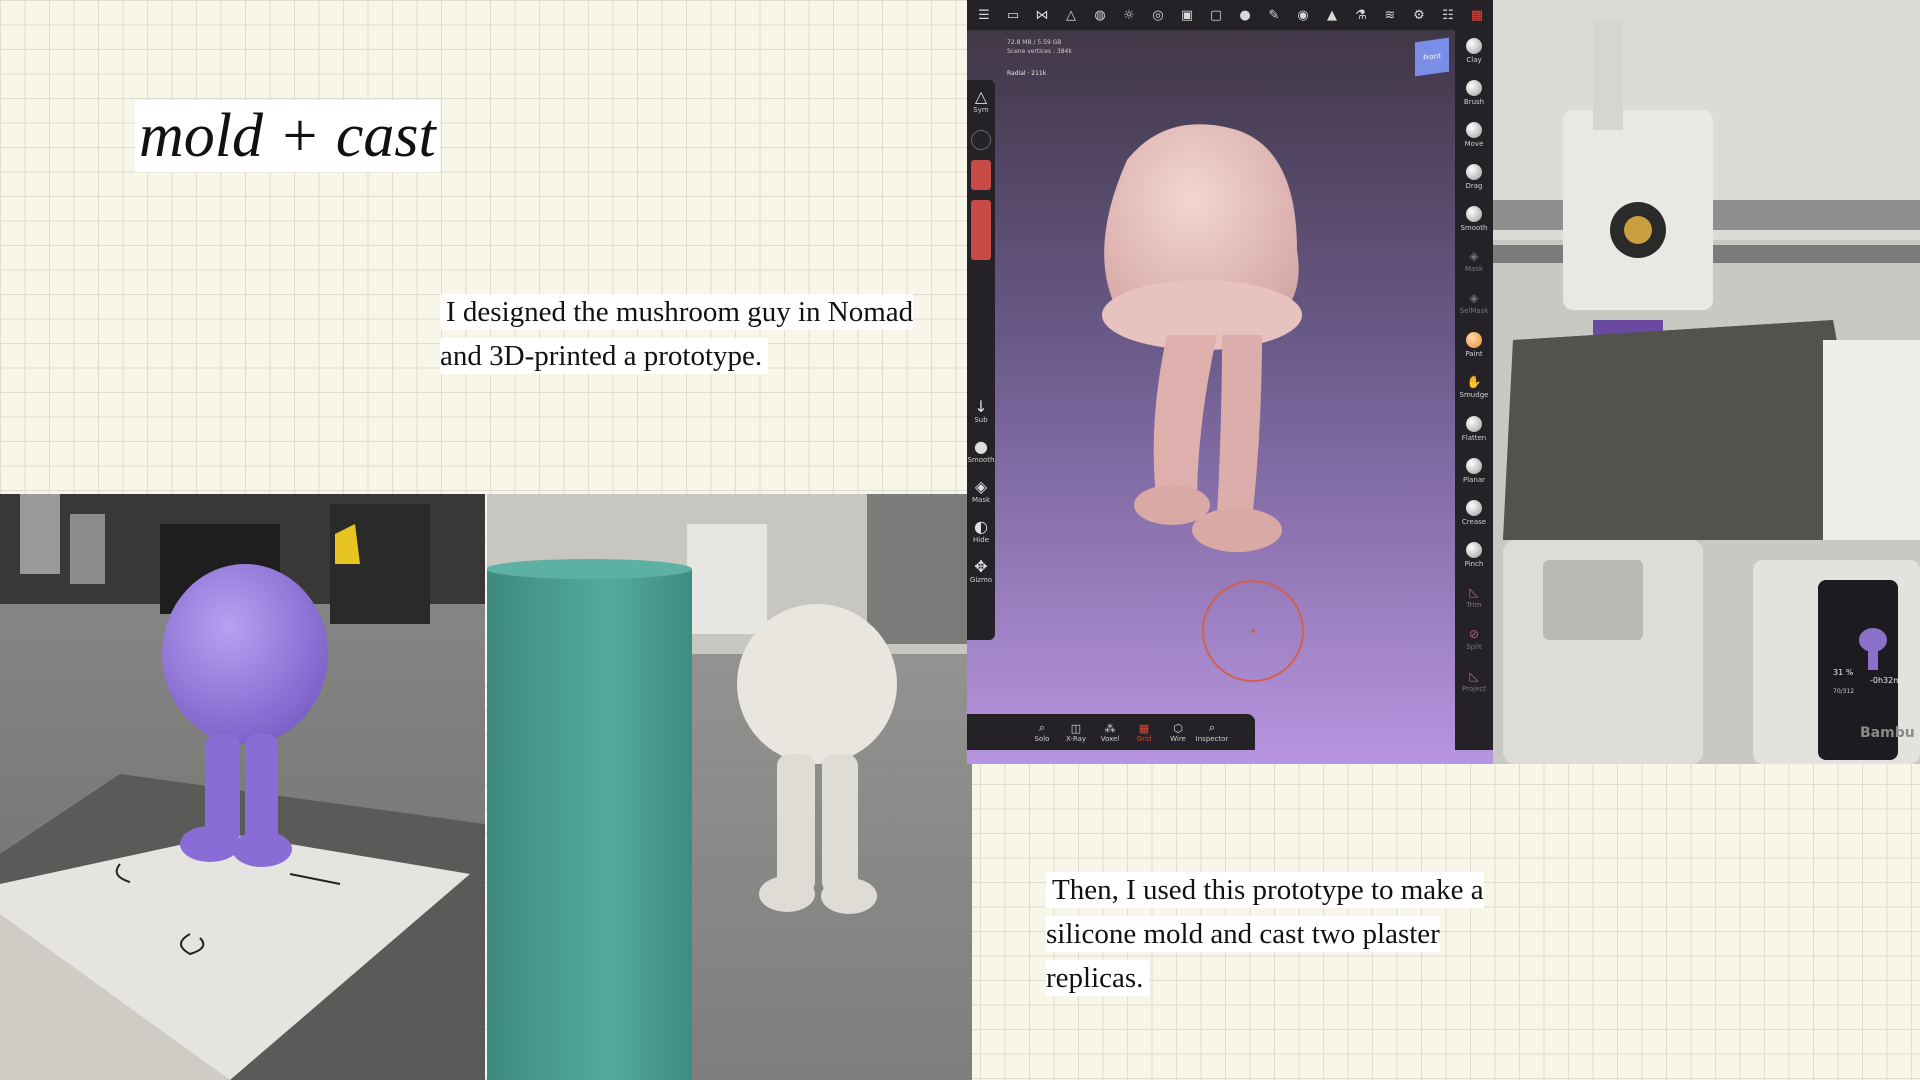  What do you see at coordinates (1129, 15) in the screenshot?
I see `light-icon: ☼` at bounding box center [1129, 15].